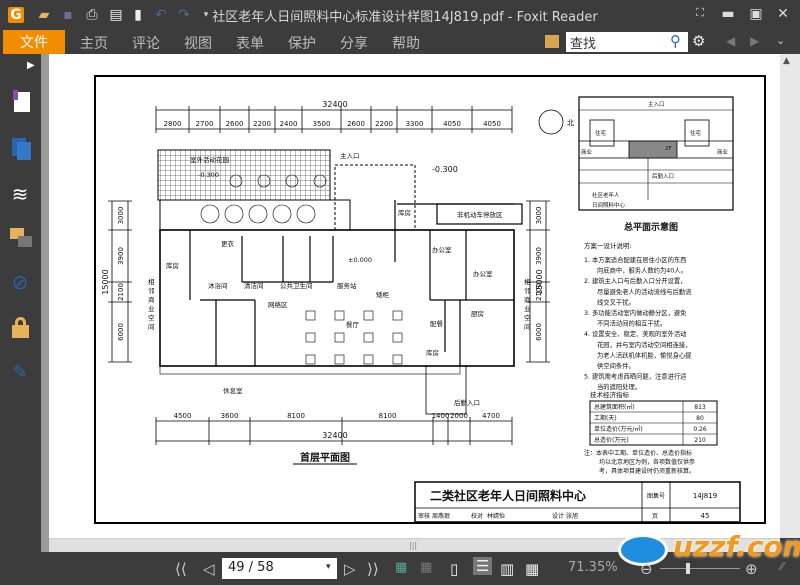 This screenshot has width=800, height=585. What do you see at coordinates (644, 291) in the screenshot?
I see `note-line: 尽量避免老人的活动流线与后勤流` at bounding box center [644, 291].